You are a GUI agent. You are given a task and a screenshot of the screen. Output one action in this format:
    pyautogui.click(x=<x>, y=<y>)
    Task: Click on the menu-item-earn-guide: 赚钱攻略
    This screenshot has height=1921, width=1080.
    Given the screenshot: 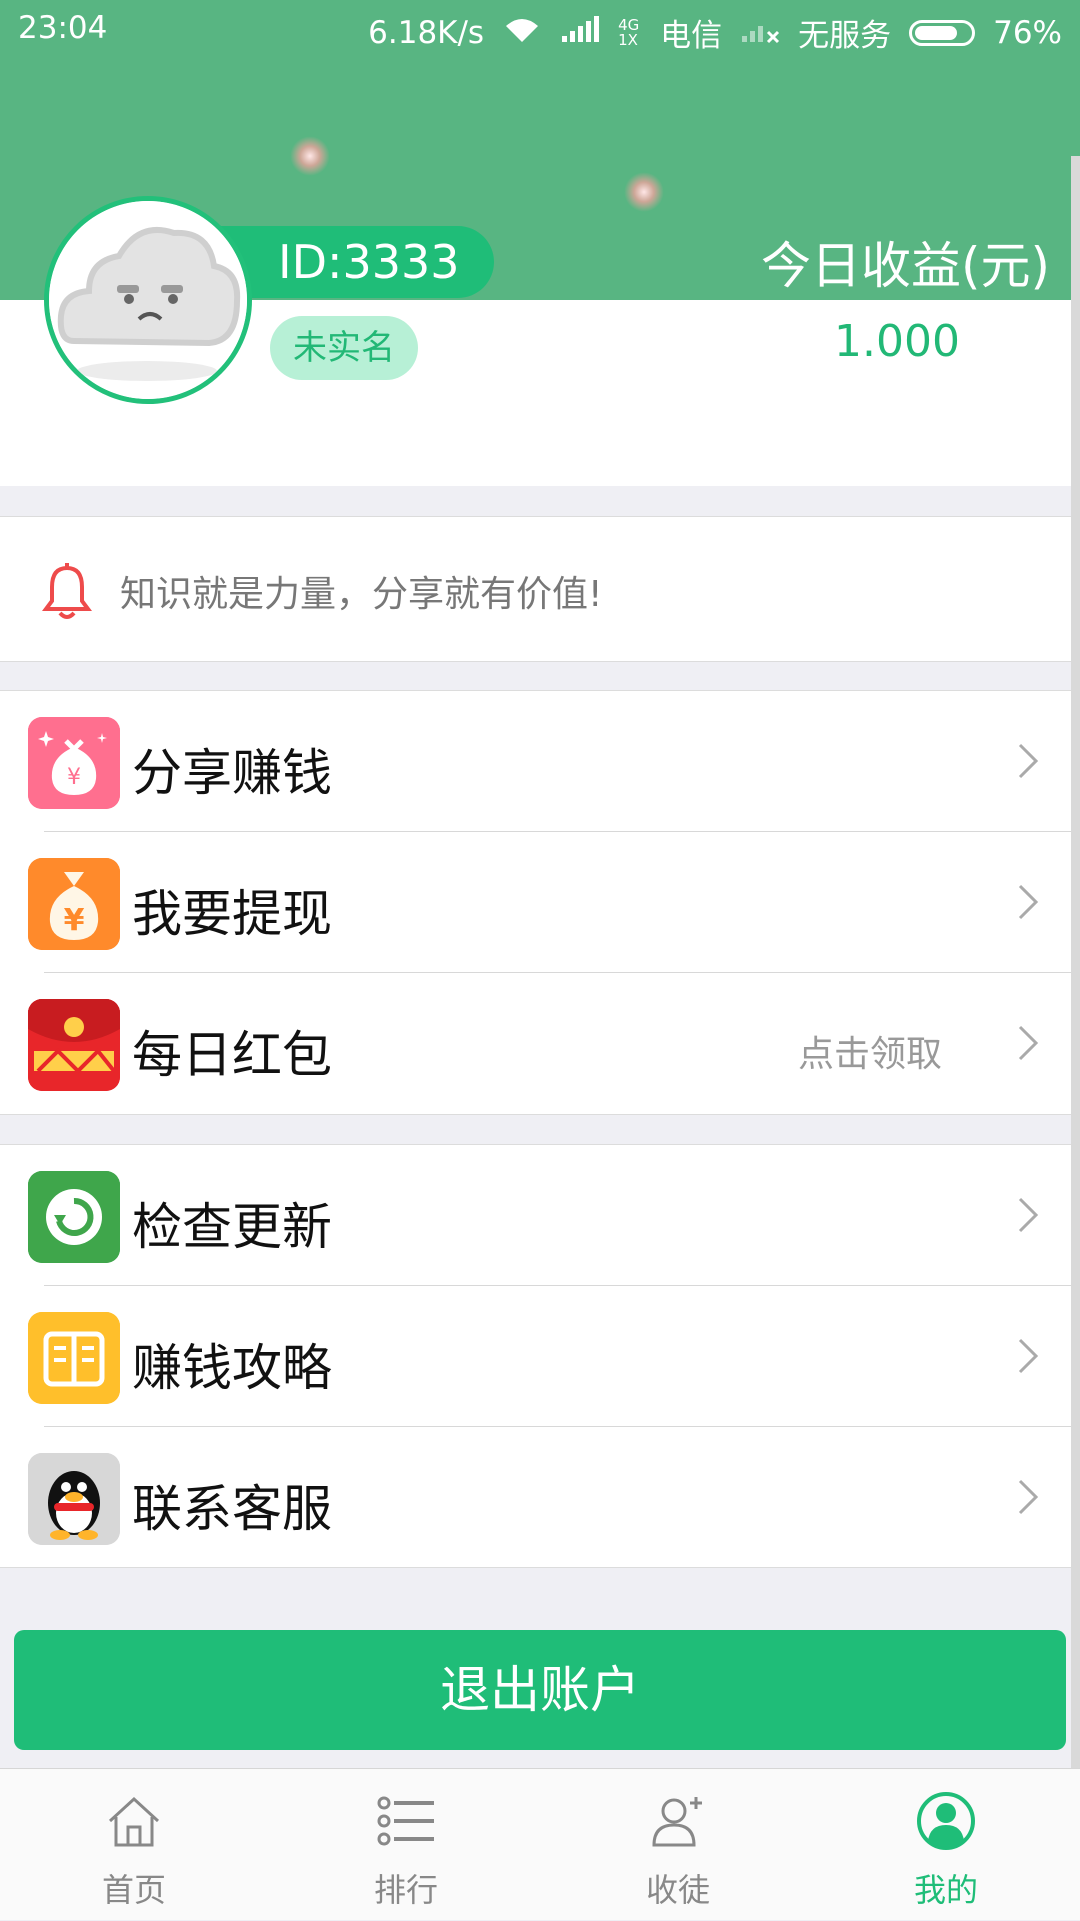 What is the action you would take?
    pyautogui.click(x=540, y=1356)
    